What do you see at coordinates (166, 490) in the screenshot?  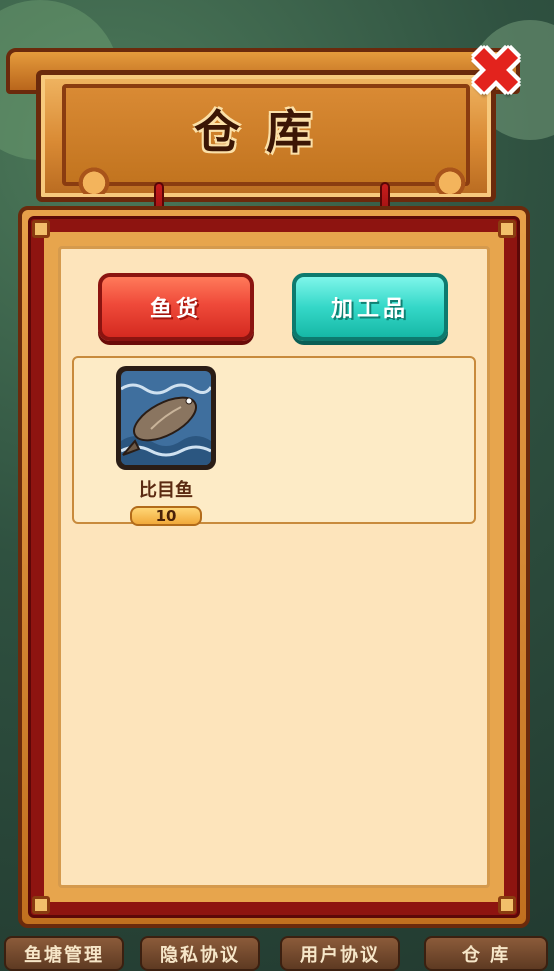 I see `item-name: 比目鱼` at bounding box center [166, 490].